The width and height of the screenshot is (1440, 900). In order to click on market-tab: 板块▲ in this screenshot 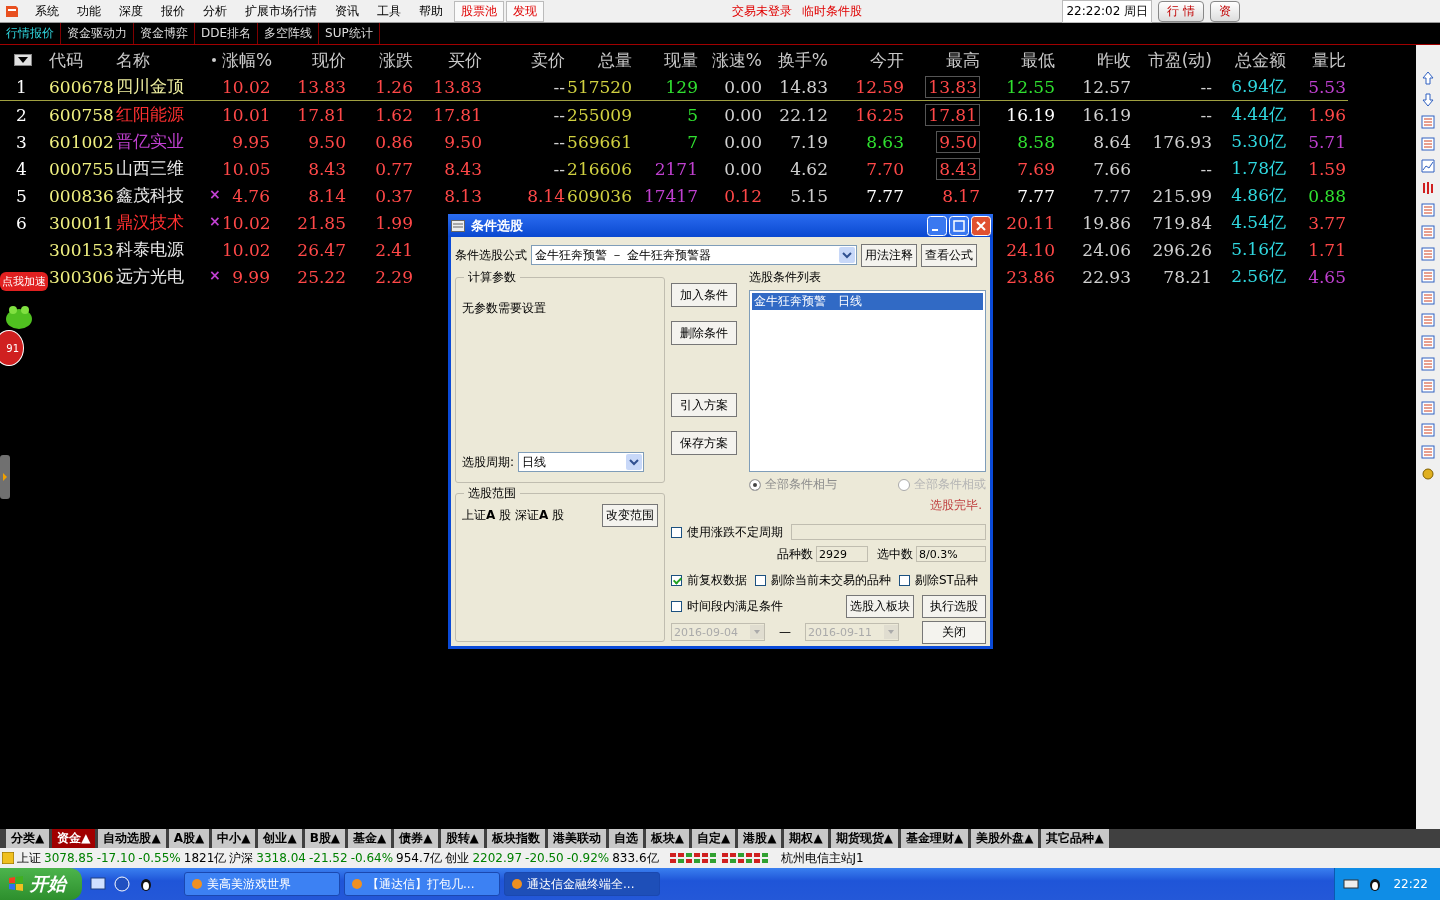, I will do `click(667, 838)`.